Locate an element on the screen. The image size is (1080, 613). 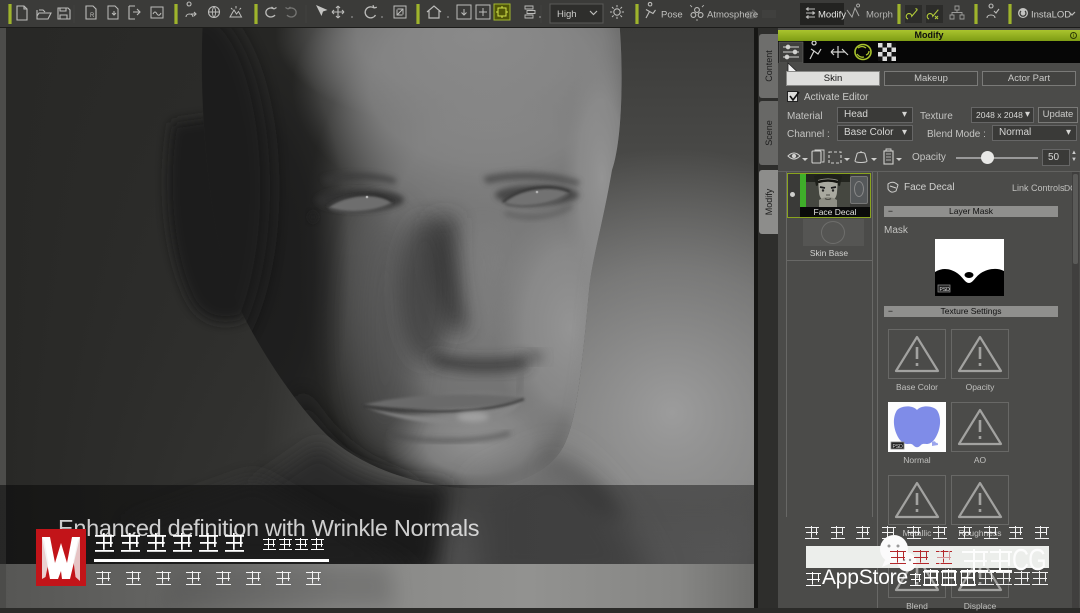
svg-text: Atmosphere is located at coordinates (732, 15).